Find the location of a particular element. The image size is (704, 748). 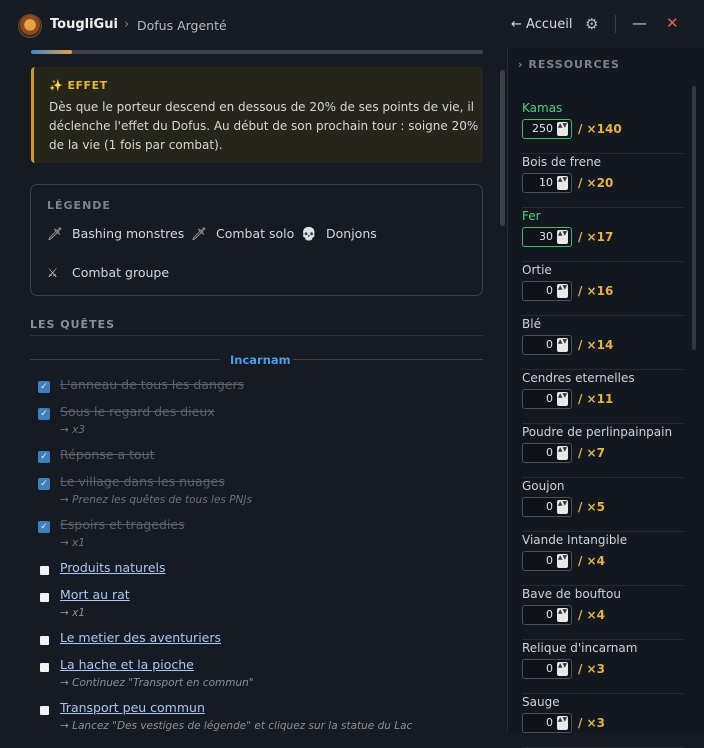

resource-target: / ×14 is located at coordinates (596, 345).